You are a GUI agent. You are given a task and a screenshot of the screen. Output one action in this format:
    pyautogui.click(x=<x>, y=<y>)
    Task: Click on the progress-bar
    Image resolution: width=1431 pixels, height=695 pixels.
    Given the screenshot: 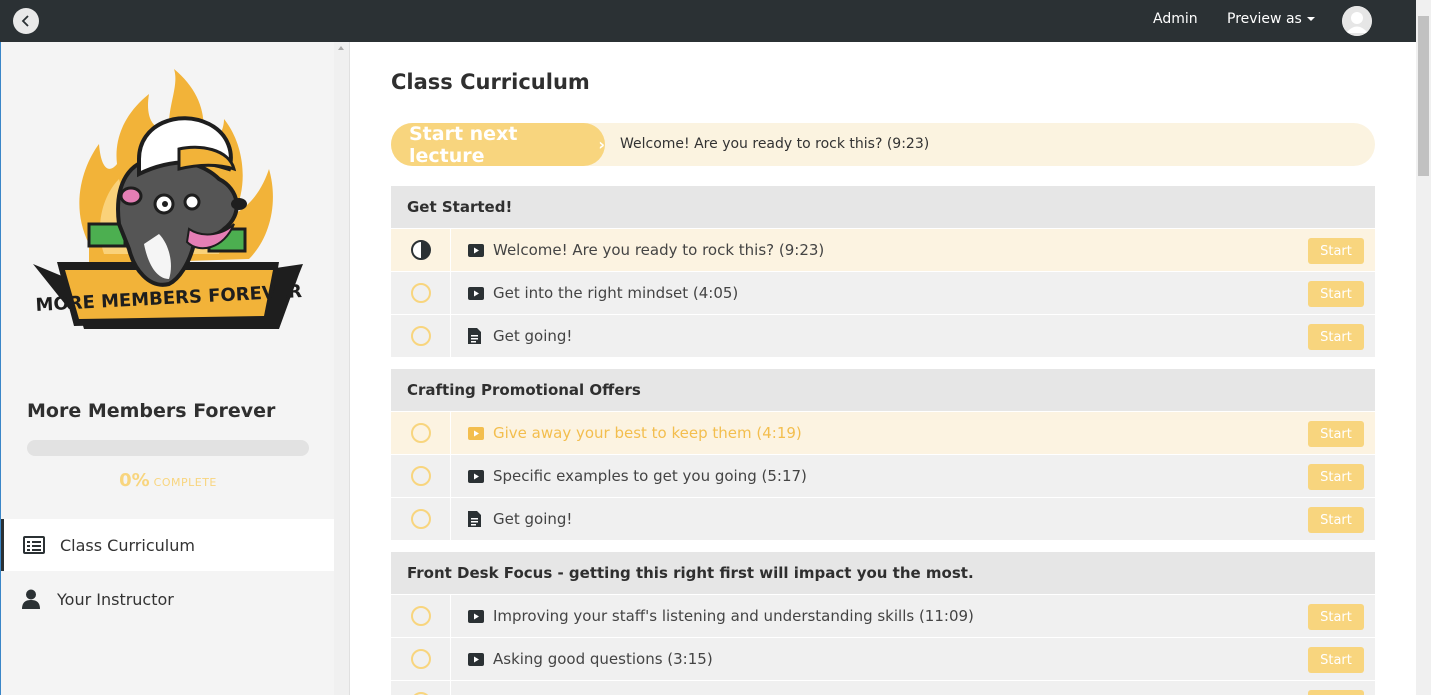 What is the action you would take?
    pyautogui.click(x=168, y=448)
    